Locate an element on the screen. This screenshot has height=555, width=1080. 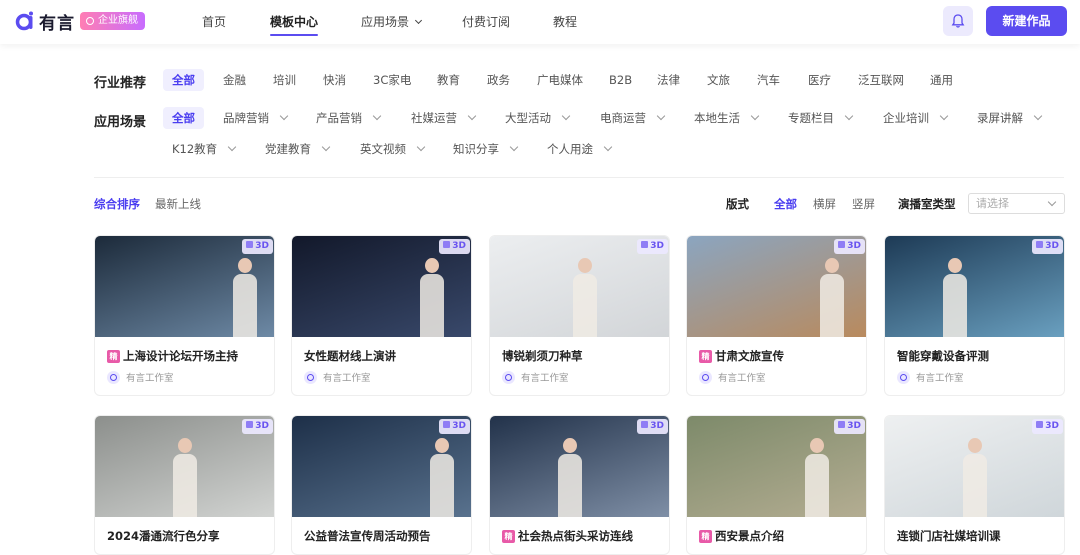
template-card: 3D 精甘肃文旅宣传 有言工作室 is located at coordinates (776, 315).